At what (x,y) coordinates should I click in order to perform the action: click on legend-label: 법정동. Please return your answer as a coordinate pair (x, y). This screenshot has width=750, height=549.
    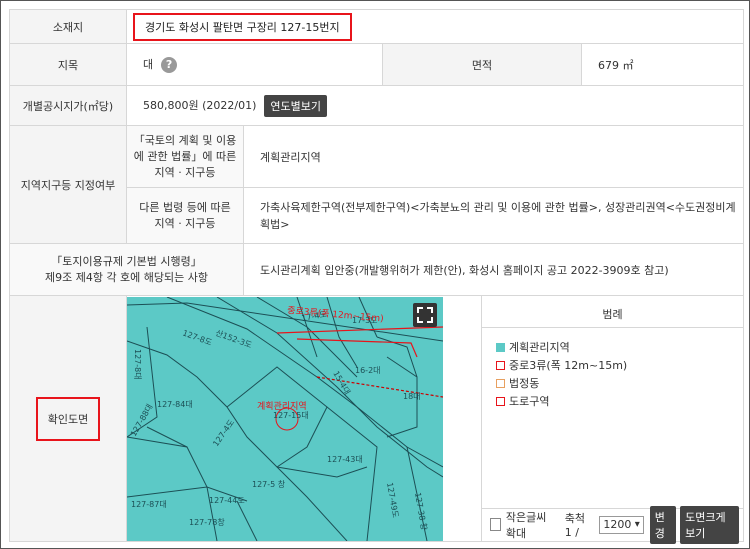
    Looking at the image, I should click on (524, 383).